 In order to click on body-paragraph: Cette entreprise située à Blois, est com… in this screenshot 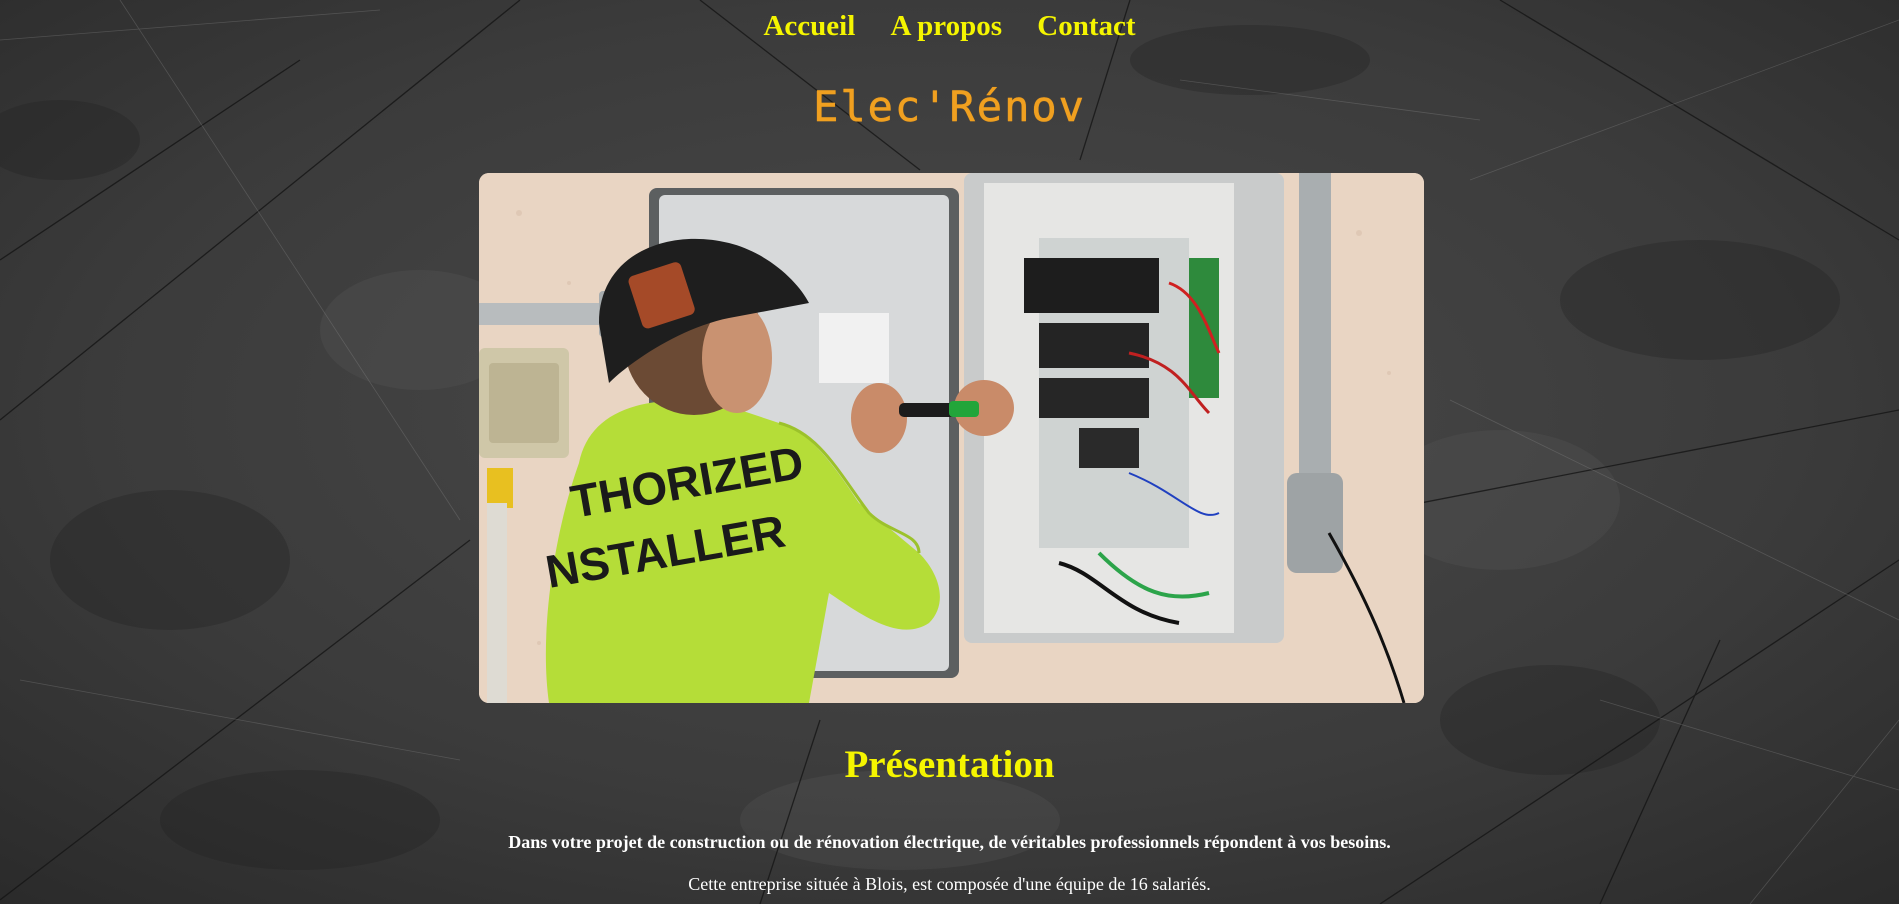, I will do `click(949, 884)`.